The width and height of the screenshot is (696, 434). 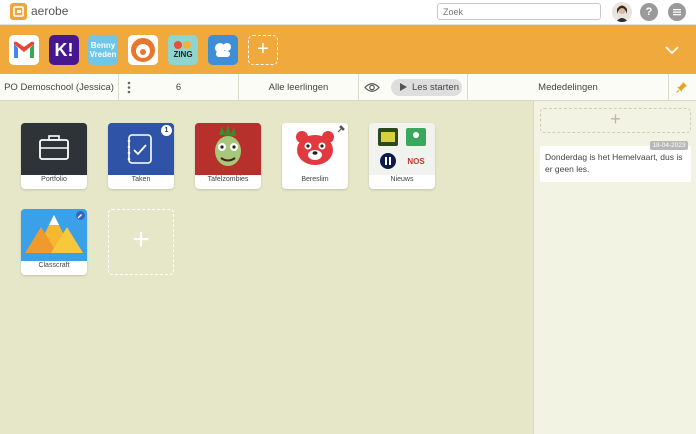 What do you see at coordinates (348, 12) in the screenshot?
I see `top-bar: aerobe ?` at bounding box center [348, 12].